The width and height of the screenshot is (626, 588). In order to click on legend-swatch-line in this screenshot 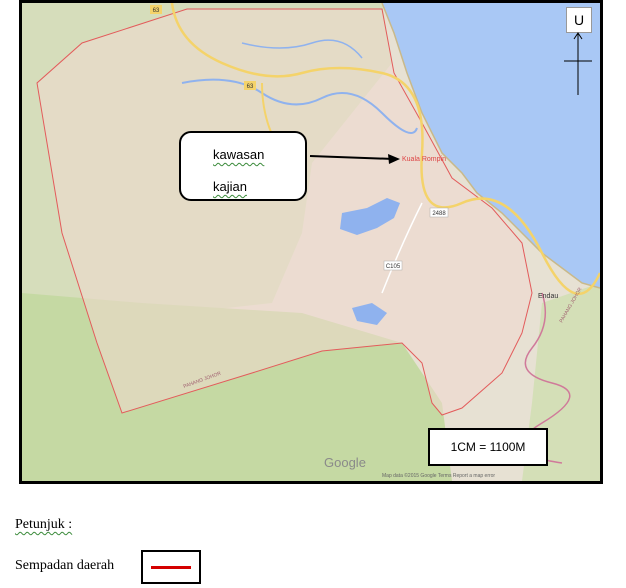, I will do `click(171, 567)`.